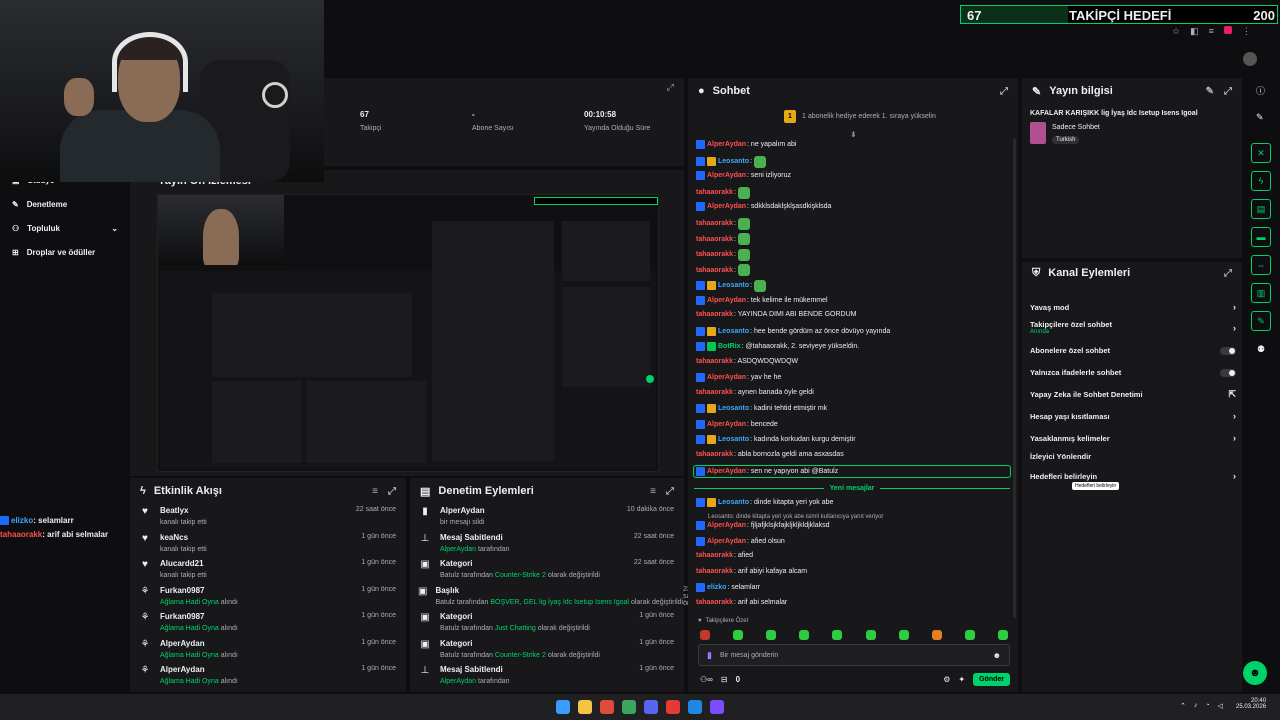  I want to click on send-button: Gönder, so click(991, 679).